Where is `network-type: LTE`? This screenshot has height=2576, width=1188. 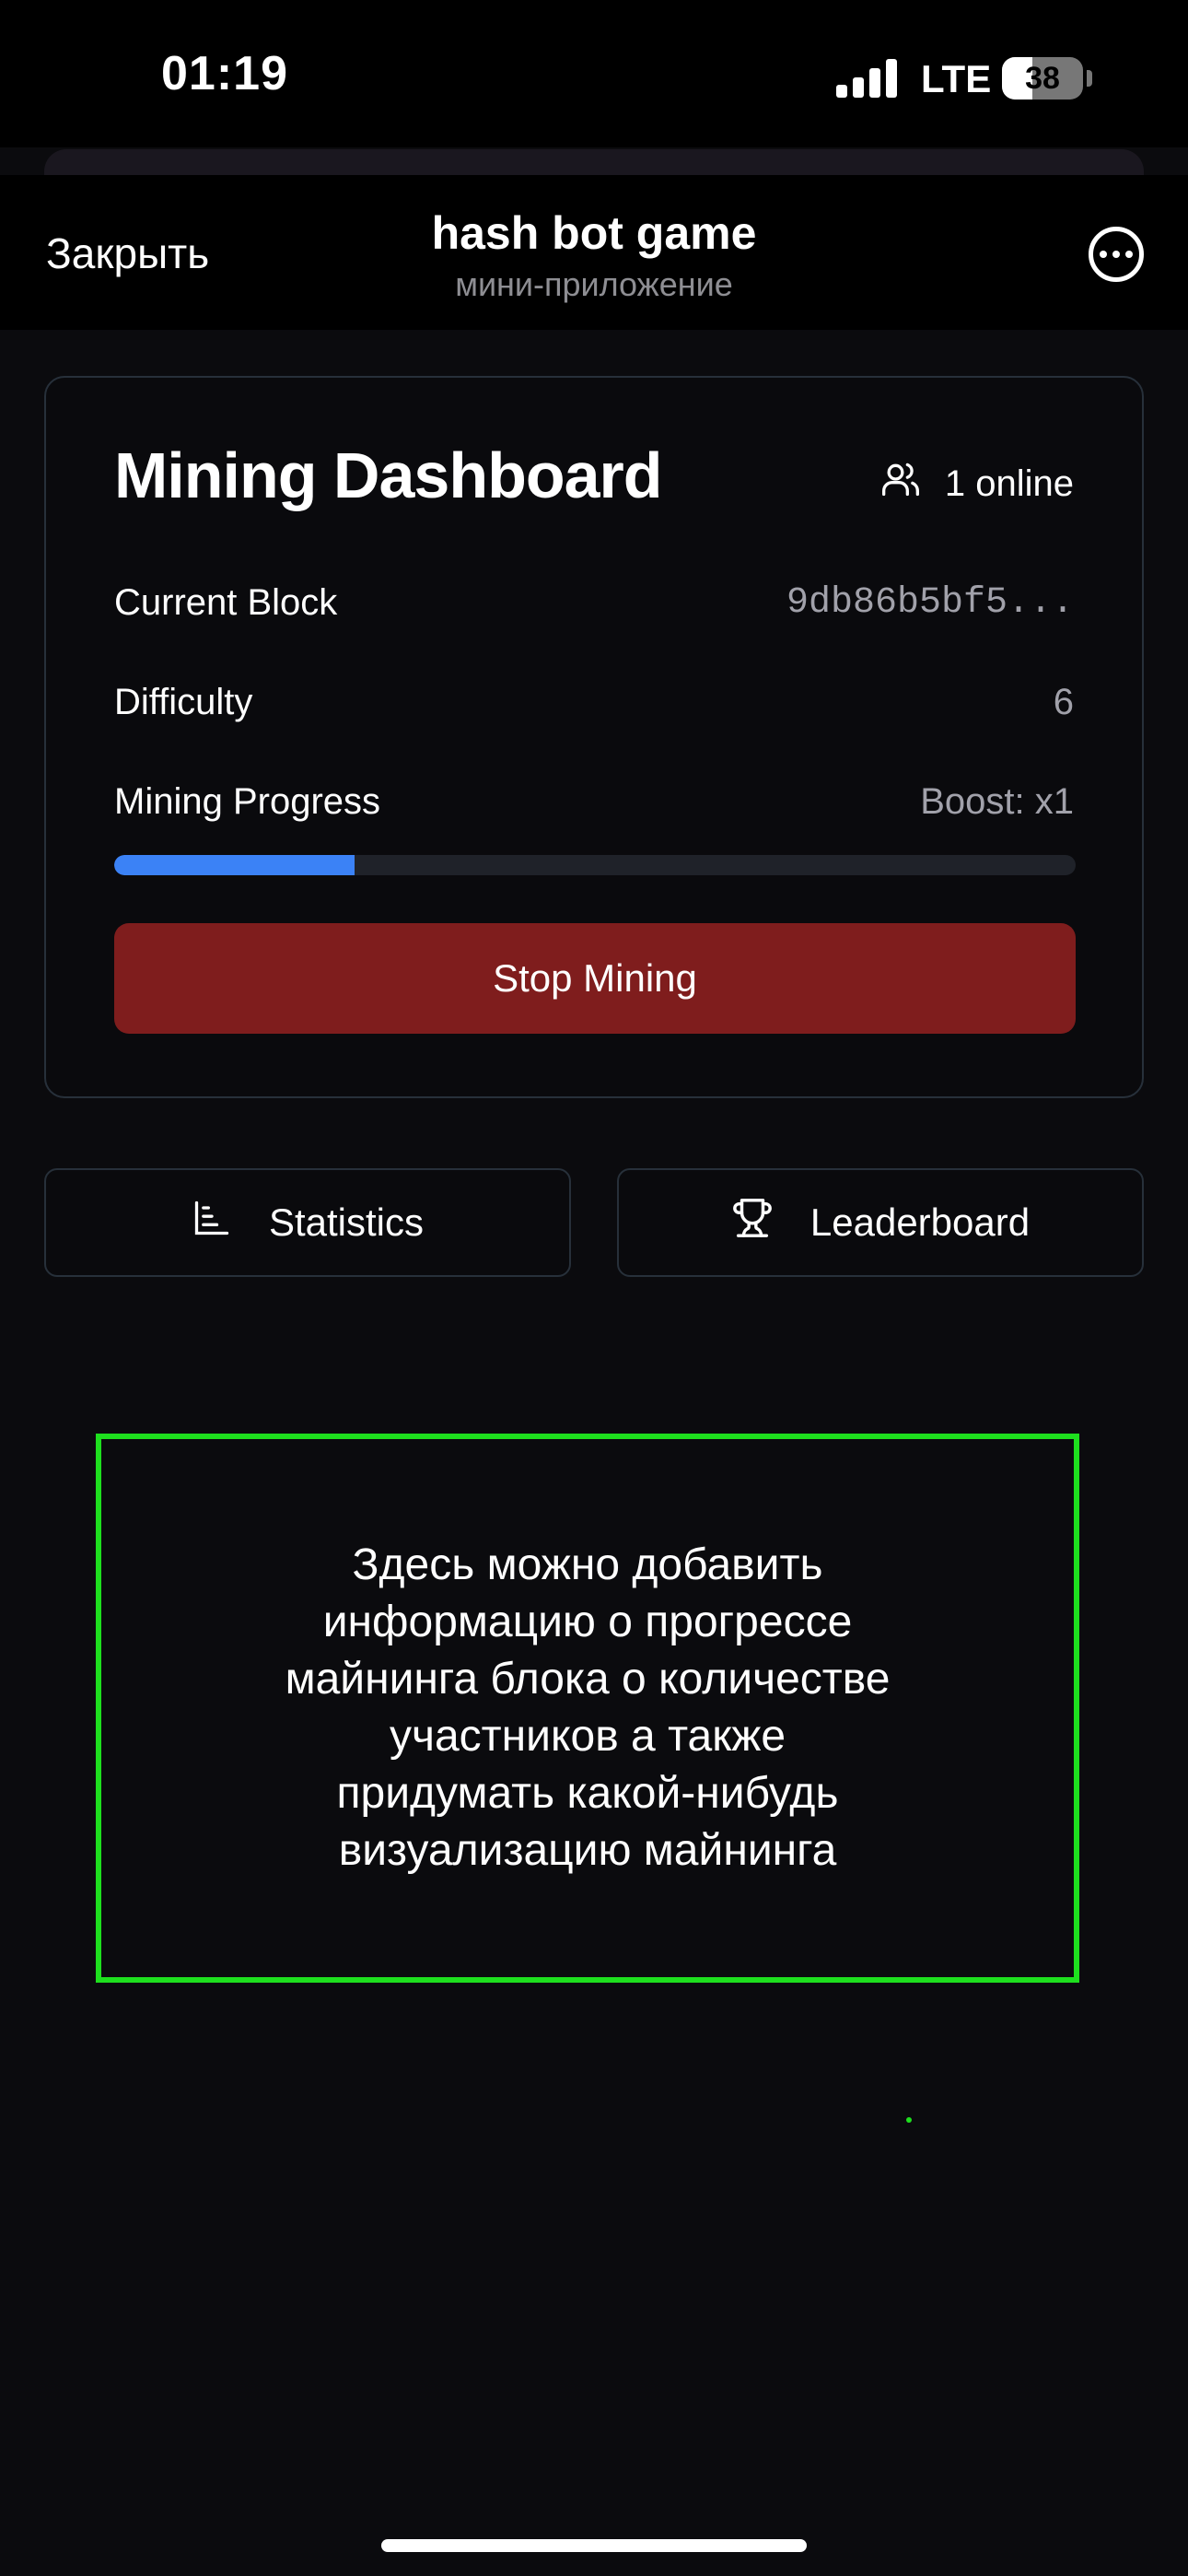
network-type: LTE is located at coordinates (956, 78).